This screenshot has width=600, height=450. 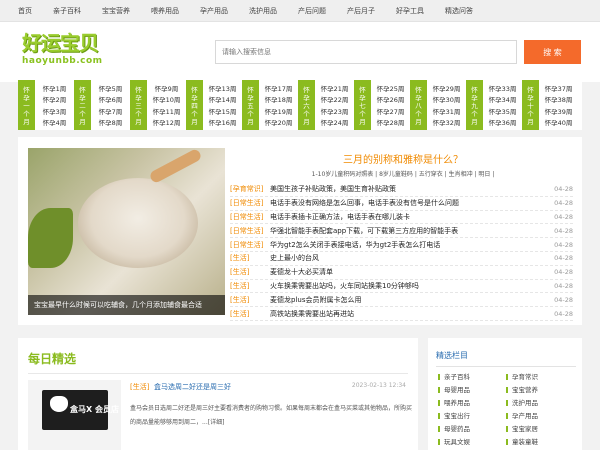 What do you see at coordinates (411, 231) in the screenshot?
I see `news-title: 华强北智能手表配套app下载，可下载第三方应用的智能手表` at bounding box center [411, 231].